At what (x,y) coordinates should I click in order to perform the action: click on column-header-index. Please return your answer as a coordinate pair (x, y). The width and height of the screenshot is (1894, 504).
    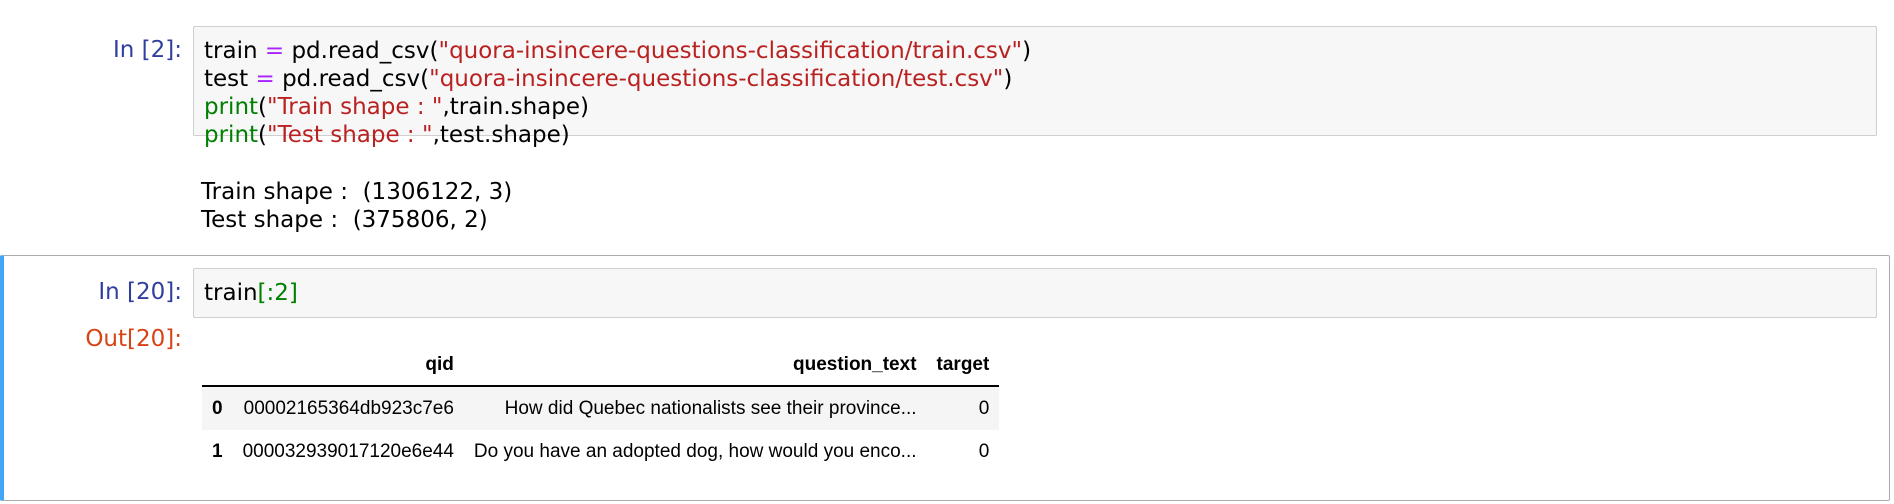
    Looking at the image, I should click on (217, 366).